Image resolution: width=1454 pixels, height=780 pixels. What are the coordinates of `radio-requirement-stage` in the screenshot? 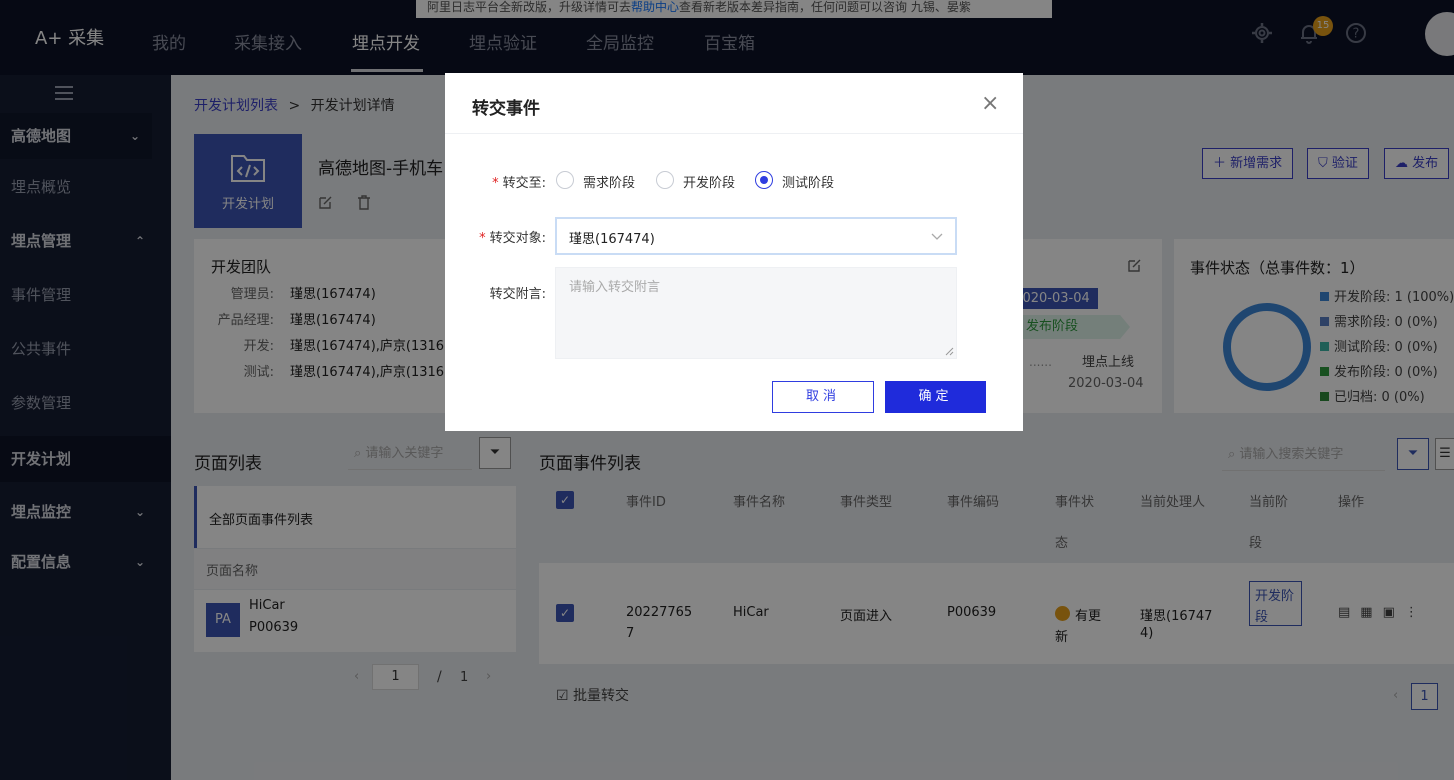 It's located at (565, 180).